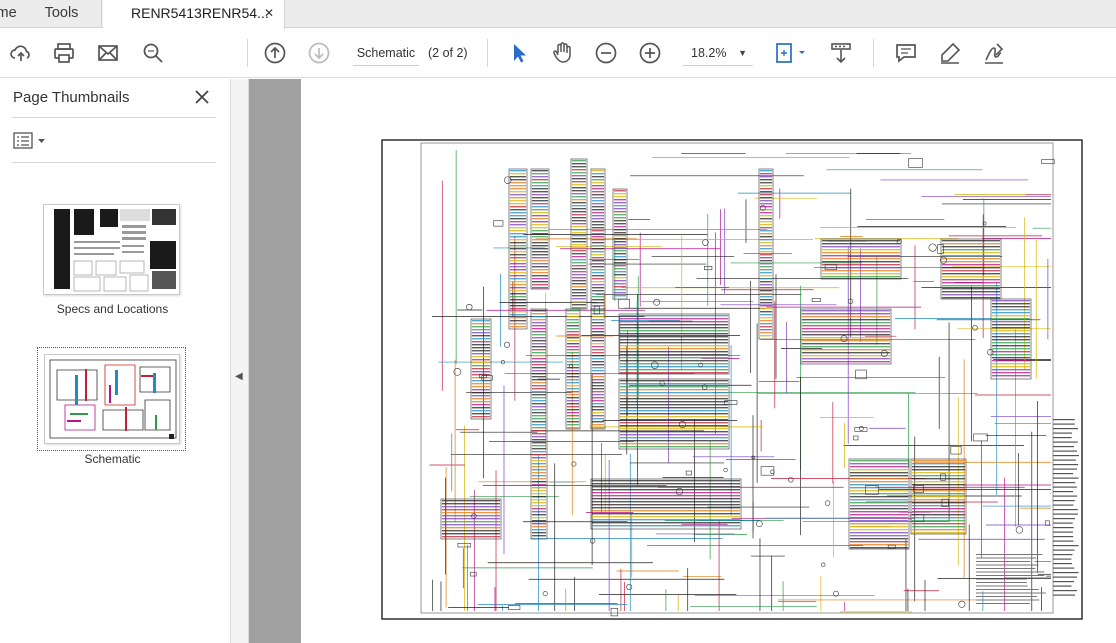 This screenshot has width=1116, height=643. I want to click on chevron-left-icon: ◀, so click(239, 376).